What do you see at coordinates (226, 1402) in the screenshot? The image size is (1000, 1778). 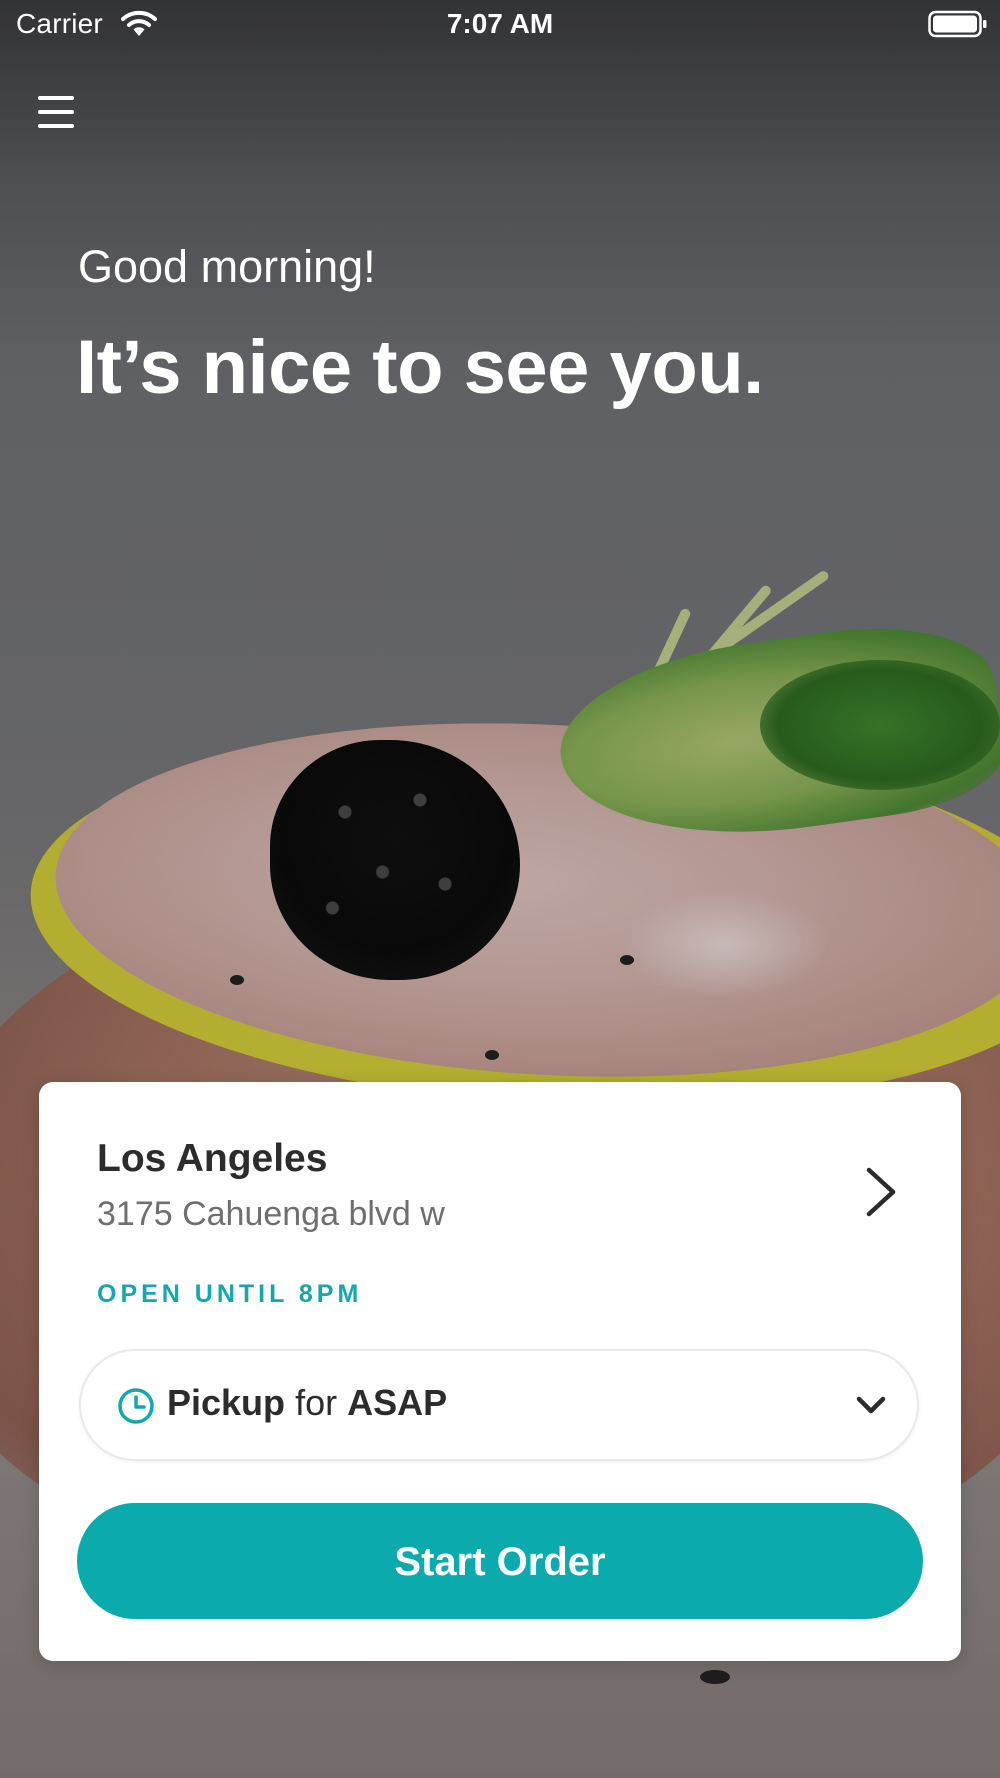 I see `order-mode-label: Pickup` at bounding box center [226, 1402].